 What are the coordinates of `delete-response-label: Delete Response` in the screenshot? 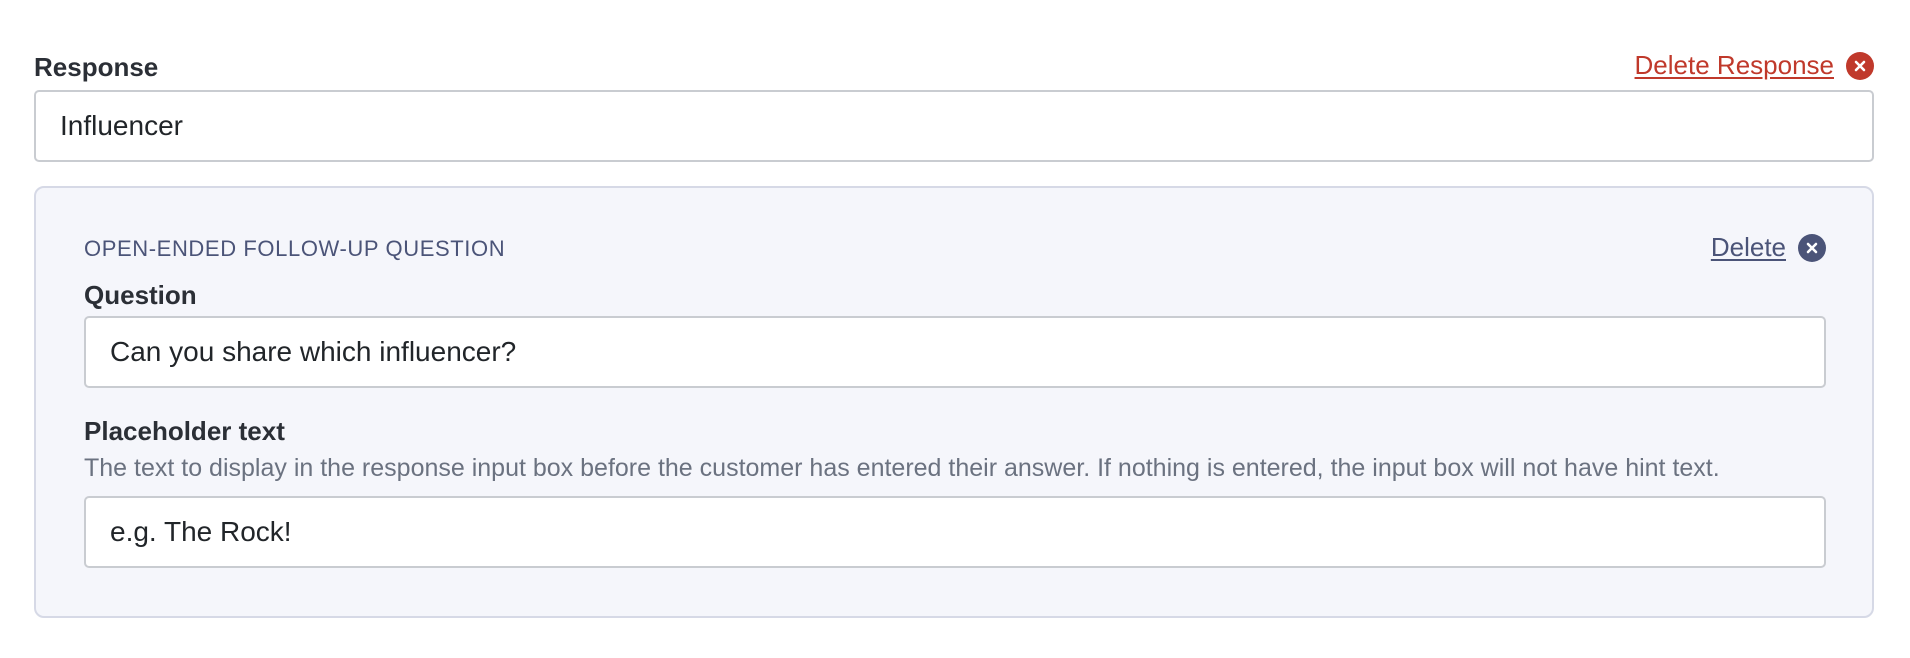 It's located at (1734, 65).